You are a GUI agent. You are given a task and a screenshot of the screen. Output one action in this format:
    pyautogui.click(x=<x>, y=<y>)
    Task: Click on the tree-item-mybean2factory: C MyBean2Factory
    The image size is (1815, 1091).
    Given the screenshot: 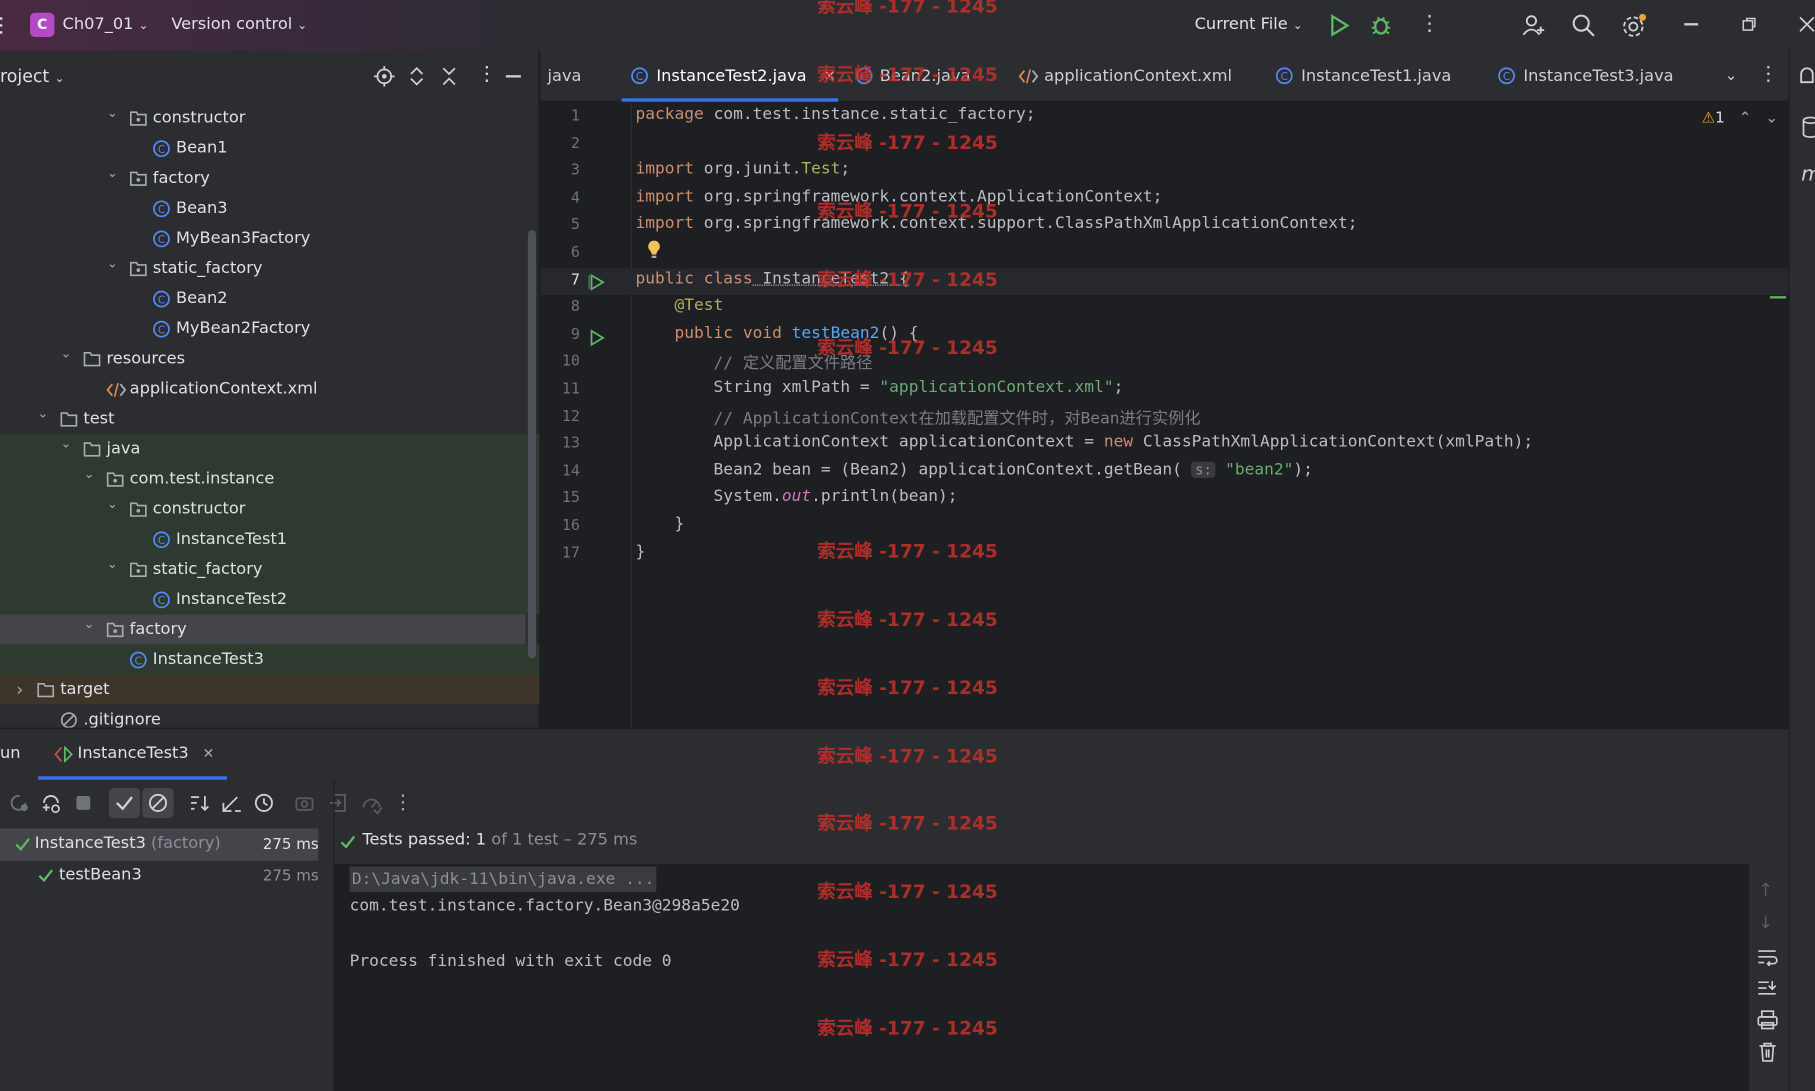 What is the action you would take?
    pyautogui.click(x=263, y=329)
    